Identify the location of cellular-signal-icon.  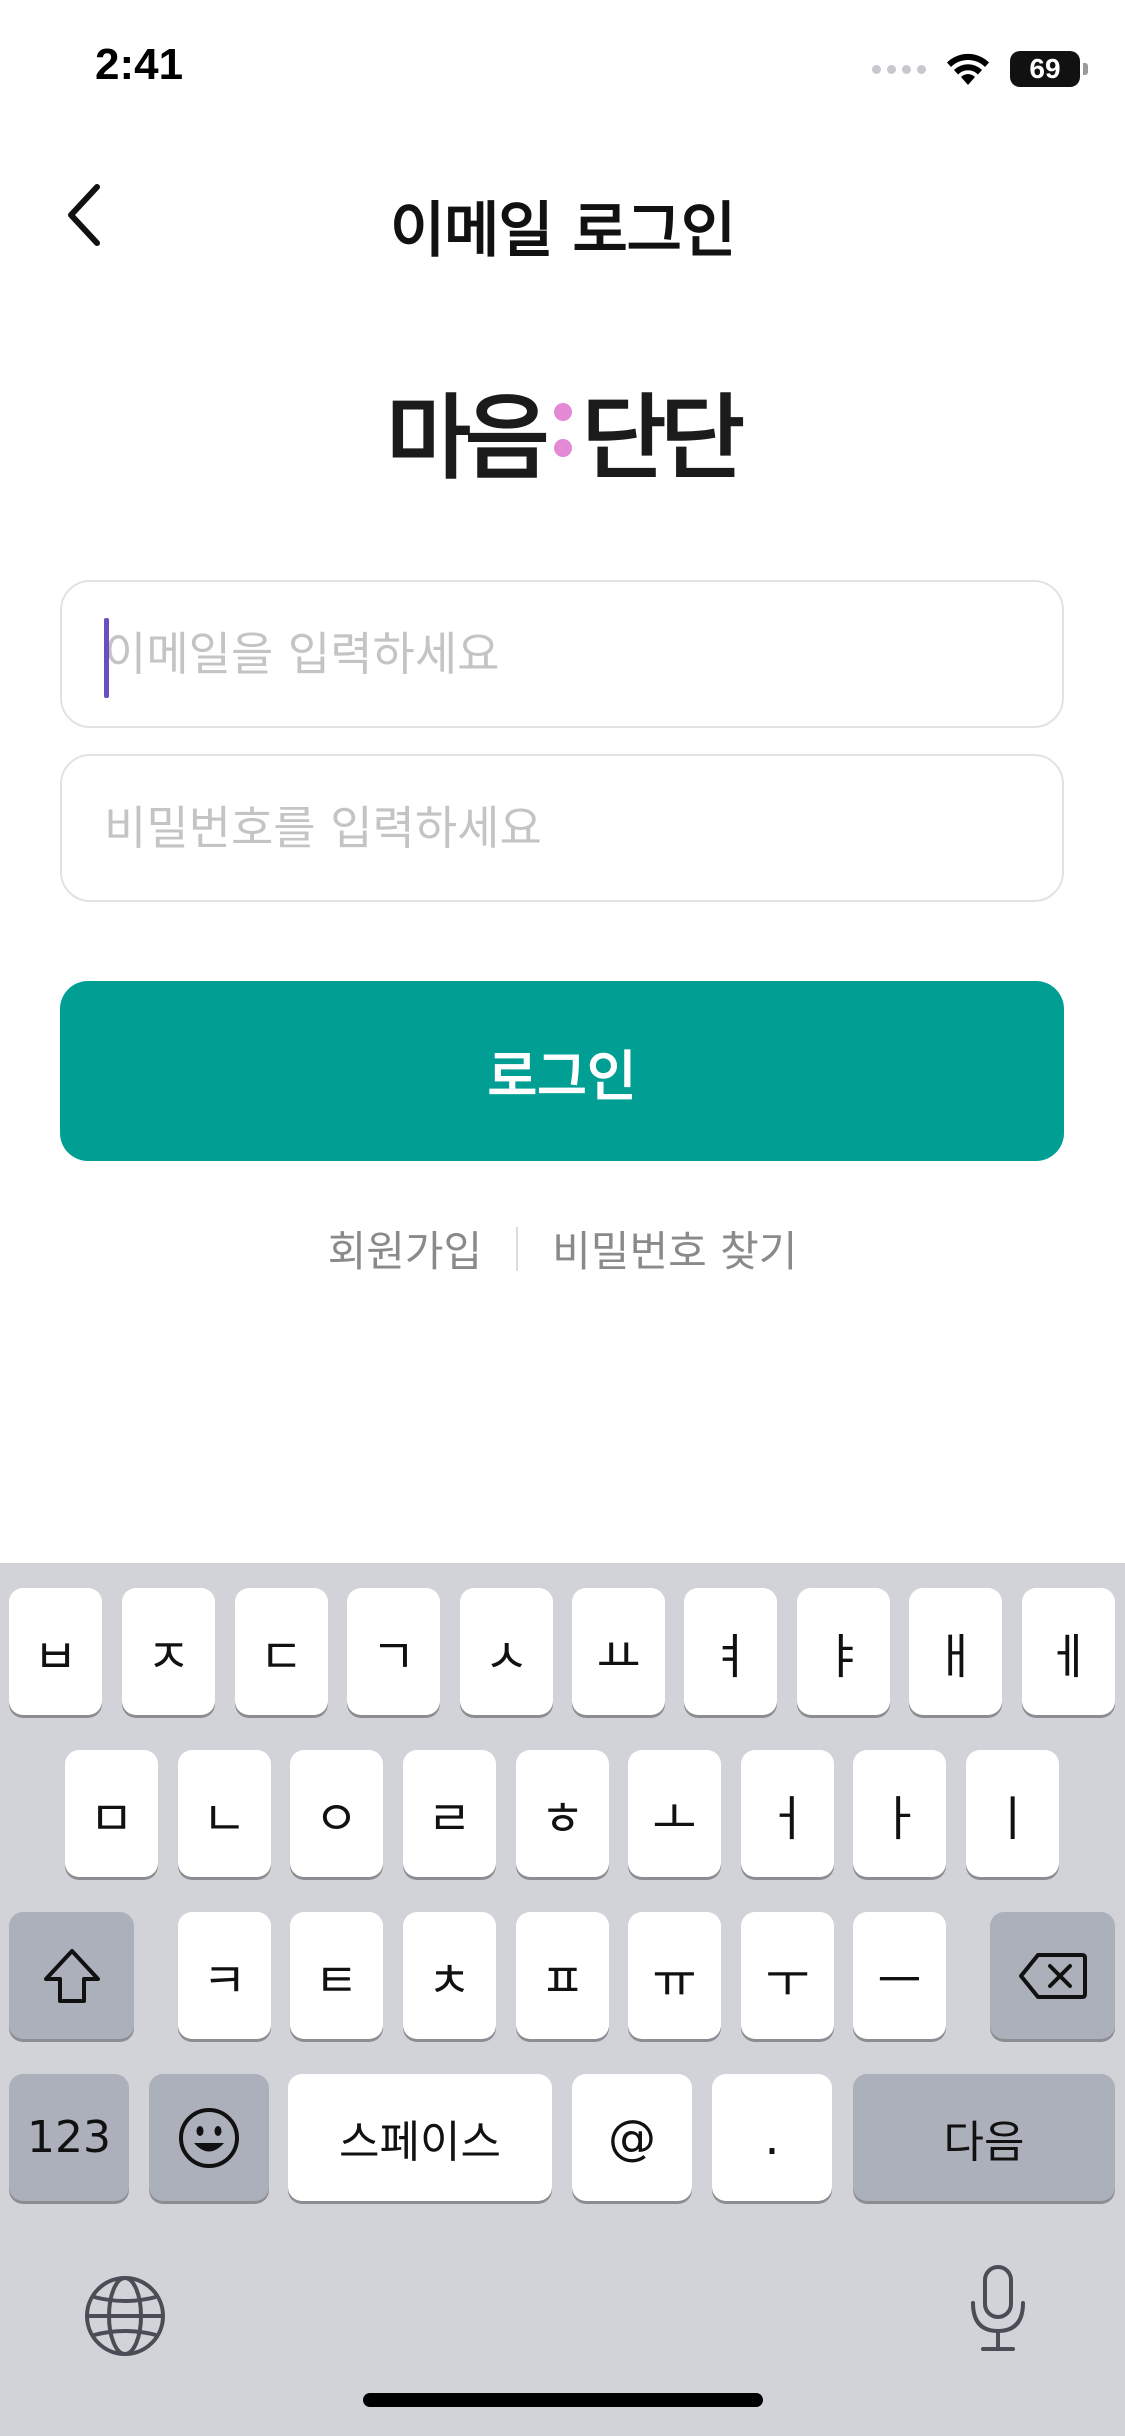
(899, 69).